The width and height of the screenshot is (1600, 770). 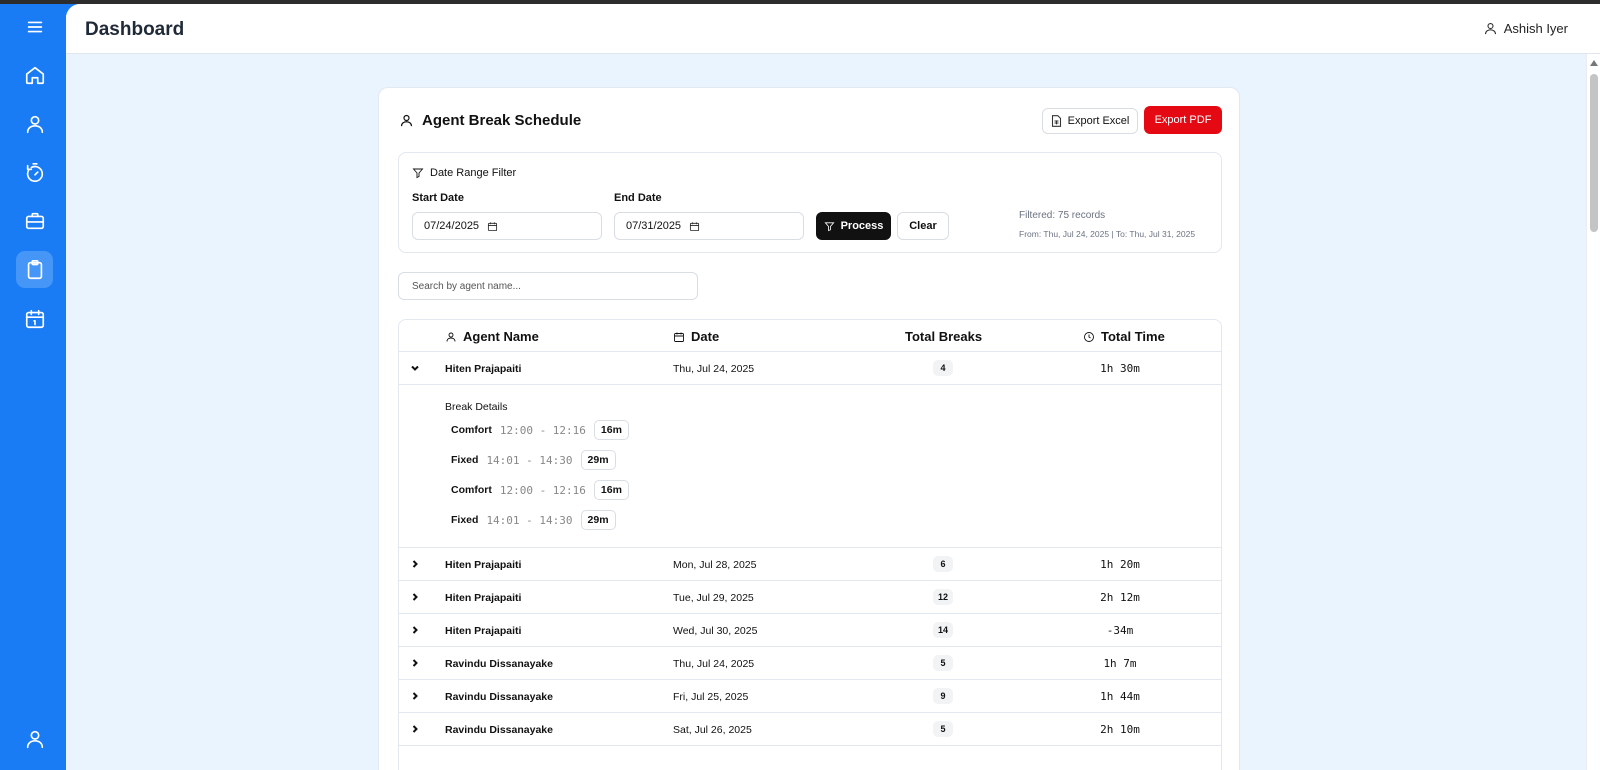 What do you see at coordinates (1120, 597) in the screenshot?
I see `total-time: 2h 12m` at bounding box center [1120, 597].